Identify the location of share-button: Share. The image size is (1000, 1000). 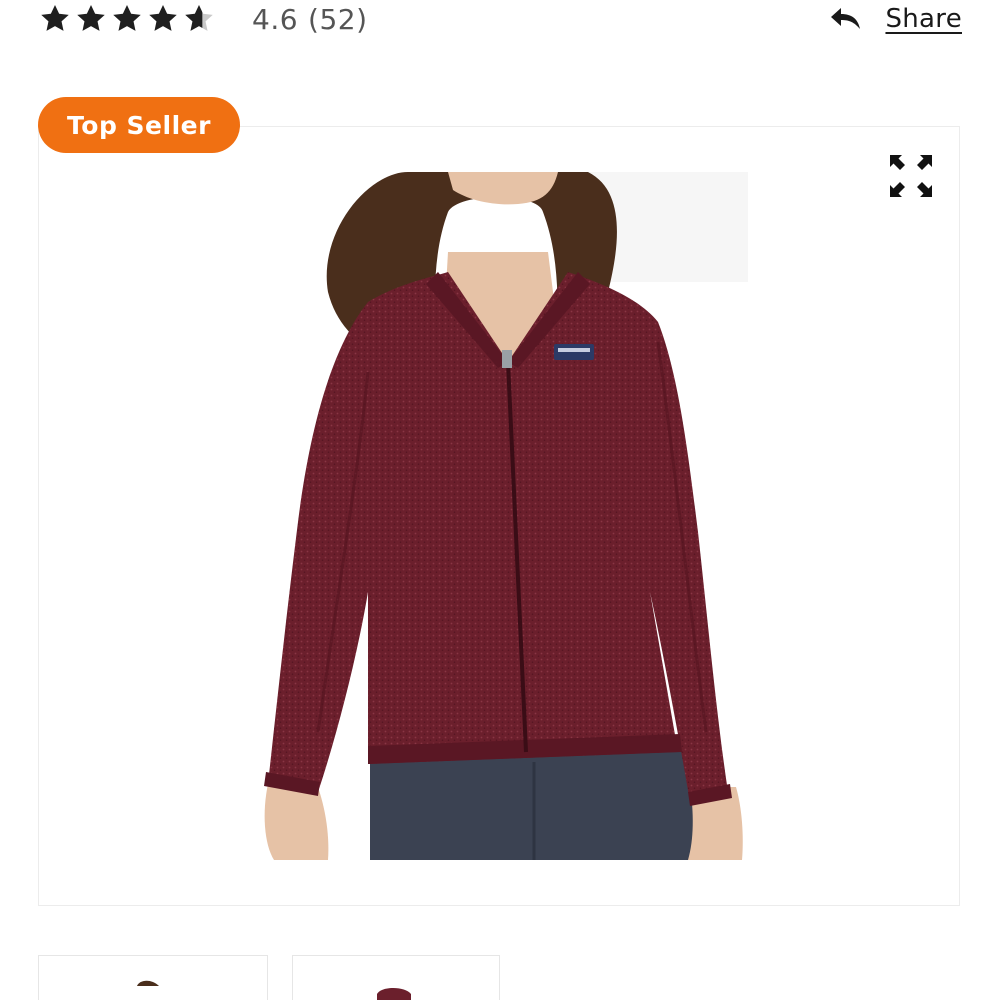
(895, 19).